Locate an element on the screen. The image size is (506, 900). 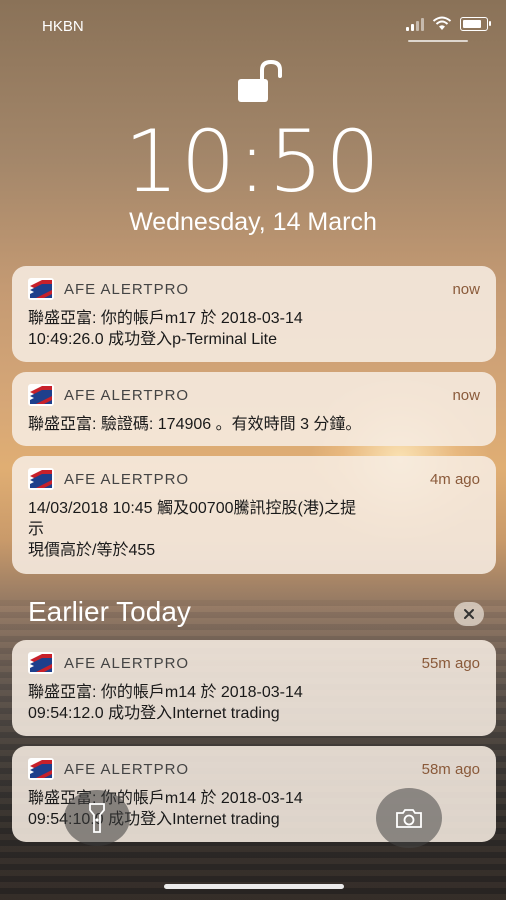
flashlight-icon is located at coordinates (97, 818).